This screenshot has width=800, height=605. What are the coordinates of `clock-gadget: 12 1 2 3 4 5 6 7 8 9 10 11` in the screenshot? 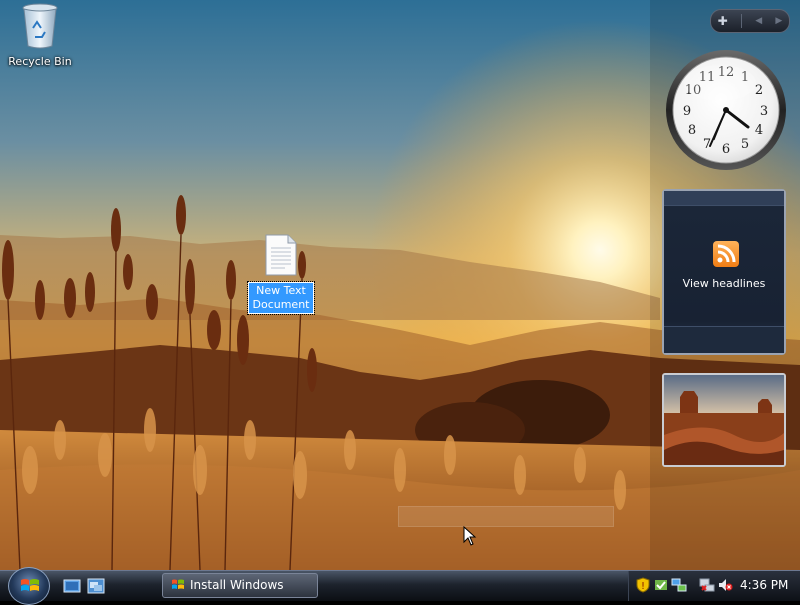 It's located at (726, 110).